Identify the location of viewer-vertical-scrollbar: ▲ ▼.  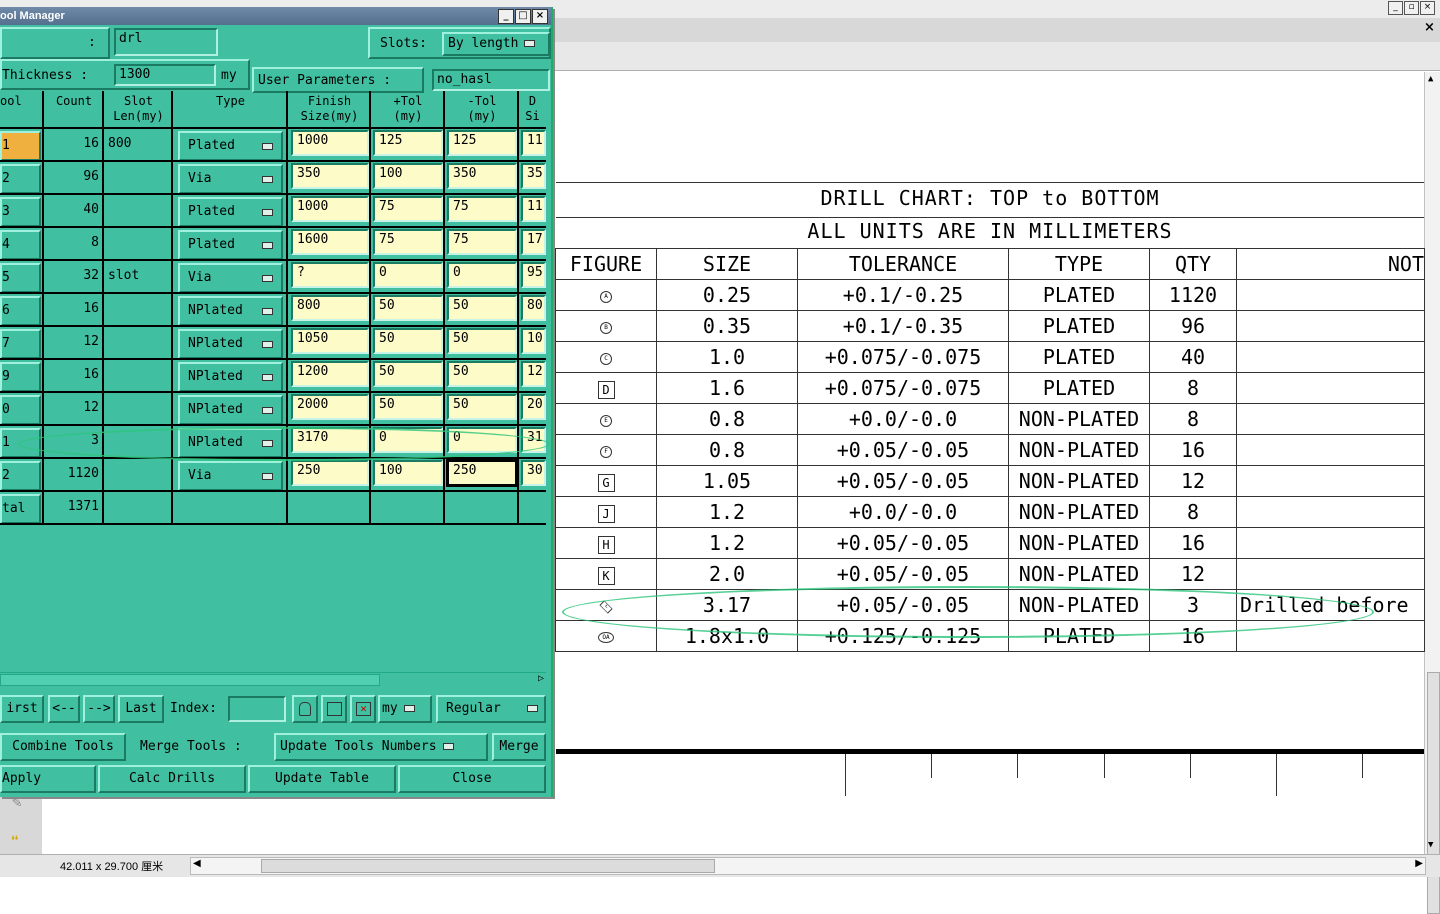
(1432, 493).